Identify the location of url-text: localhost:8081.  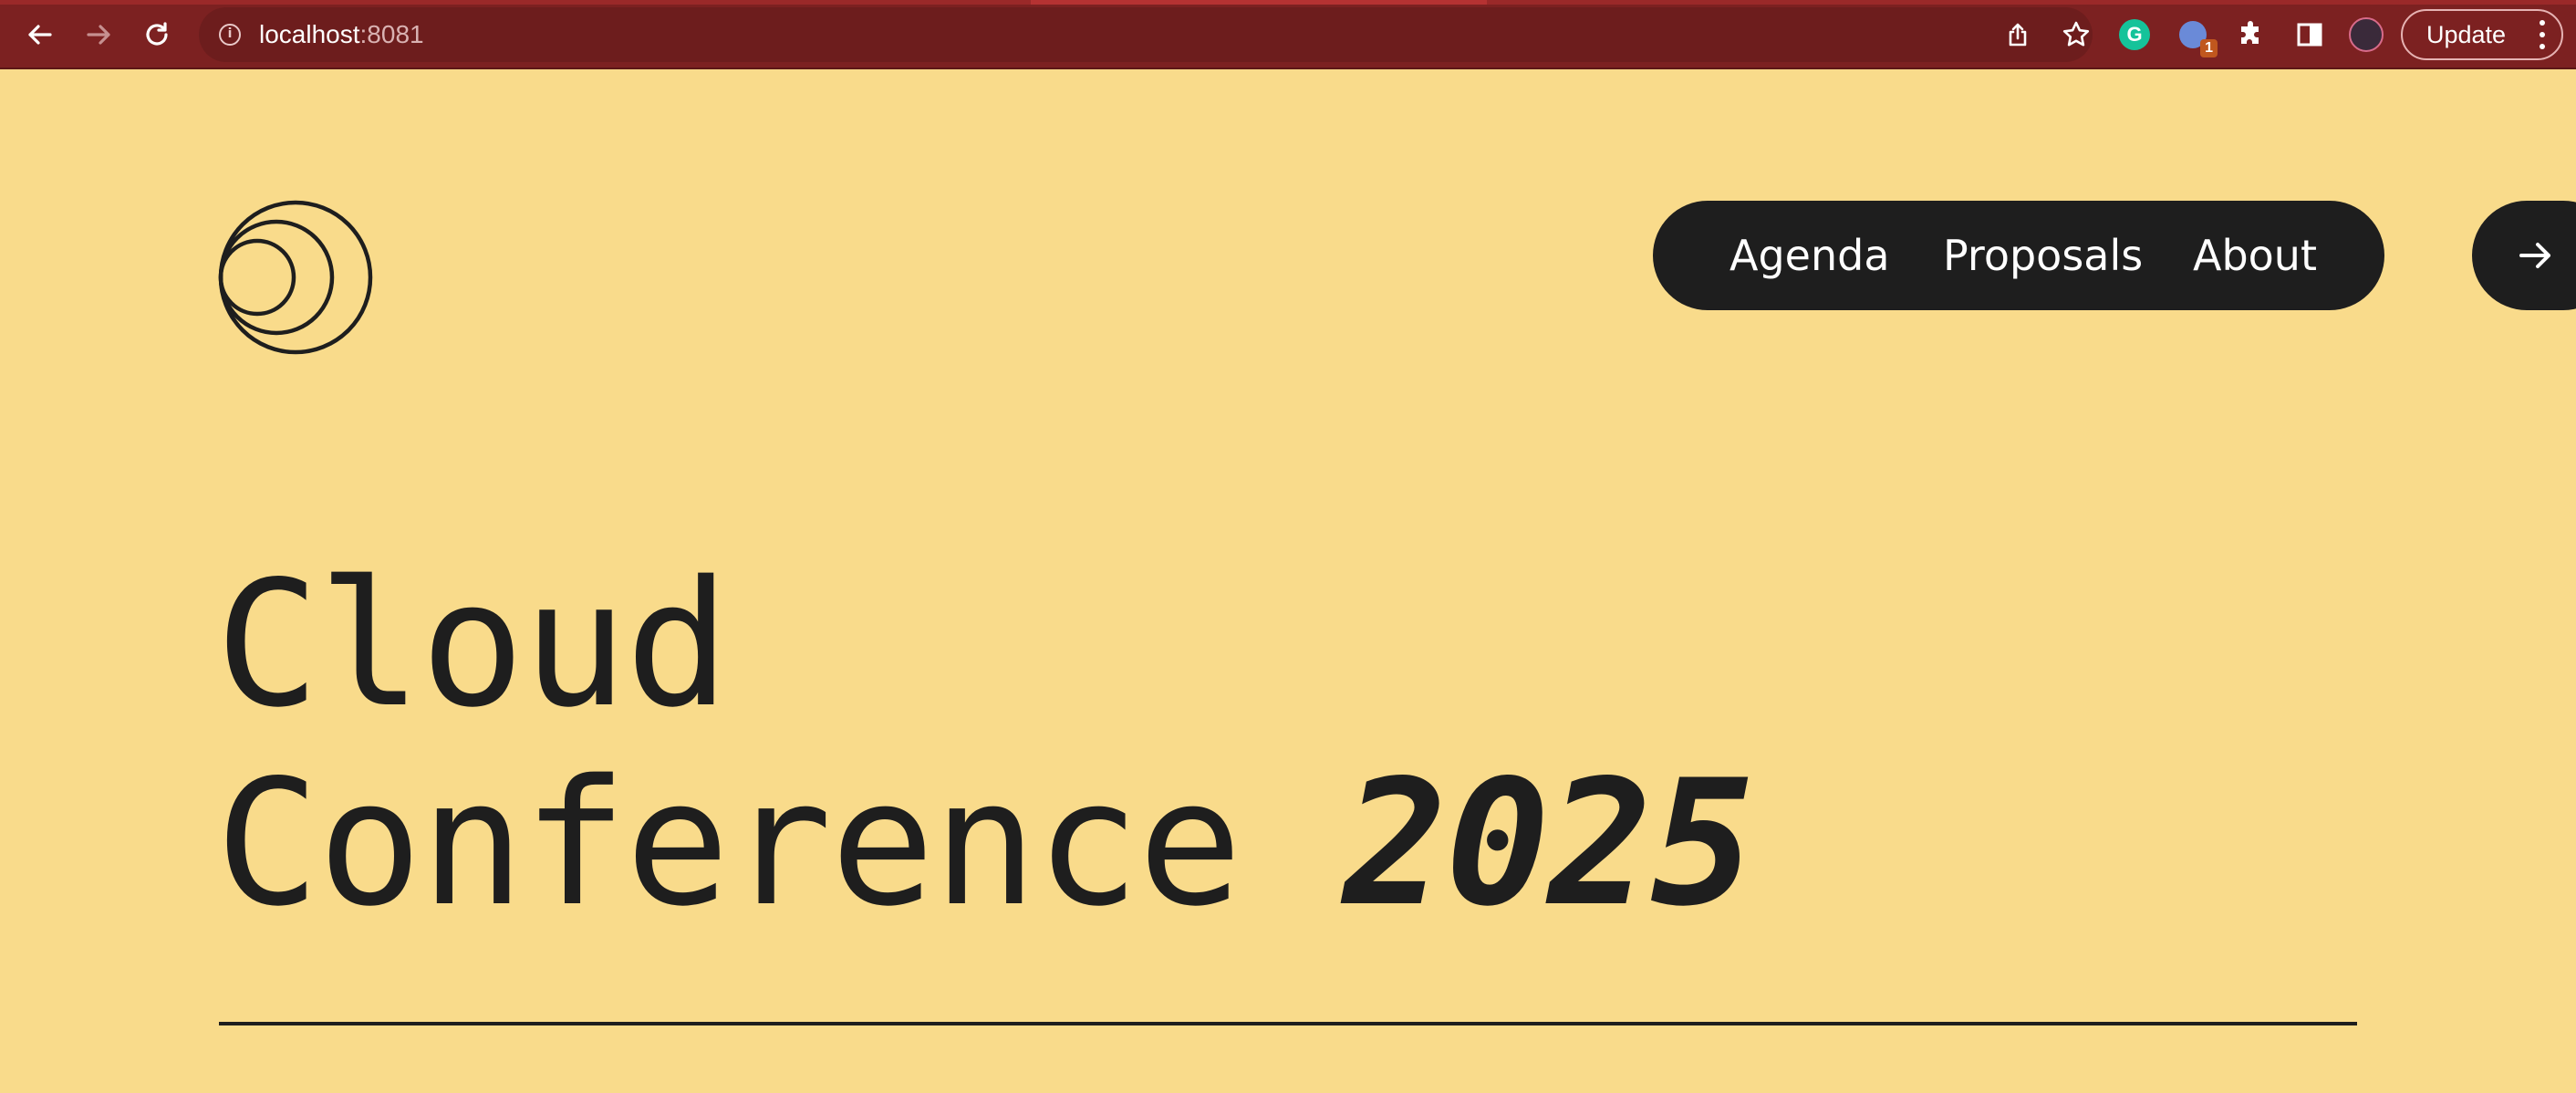
(341, 35).